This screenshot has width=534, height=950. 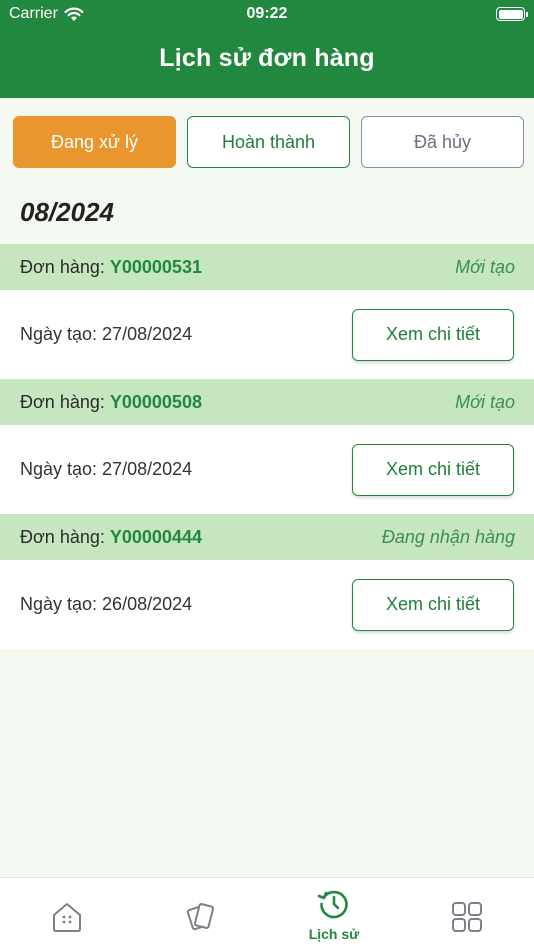 What do you see at coordinates (267, 402) in the screenshot?
I see `order-header: Đơn hàng: Y00000508 Mới tạo` at bounding box center [267, 402].